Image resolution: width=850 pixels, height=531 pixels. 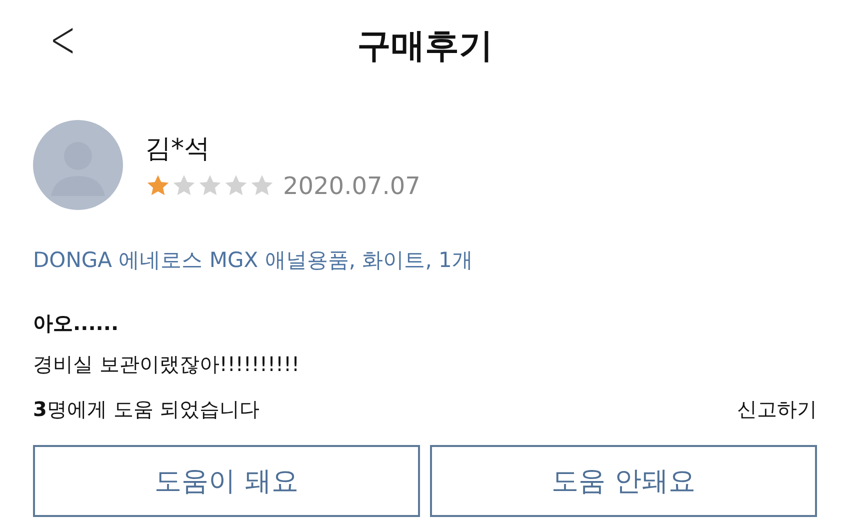 What do you see at coordinates (351, 186) in the screenshot?
I see `review-date: 2020.07.07` at bounding box center [351, 186].